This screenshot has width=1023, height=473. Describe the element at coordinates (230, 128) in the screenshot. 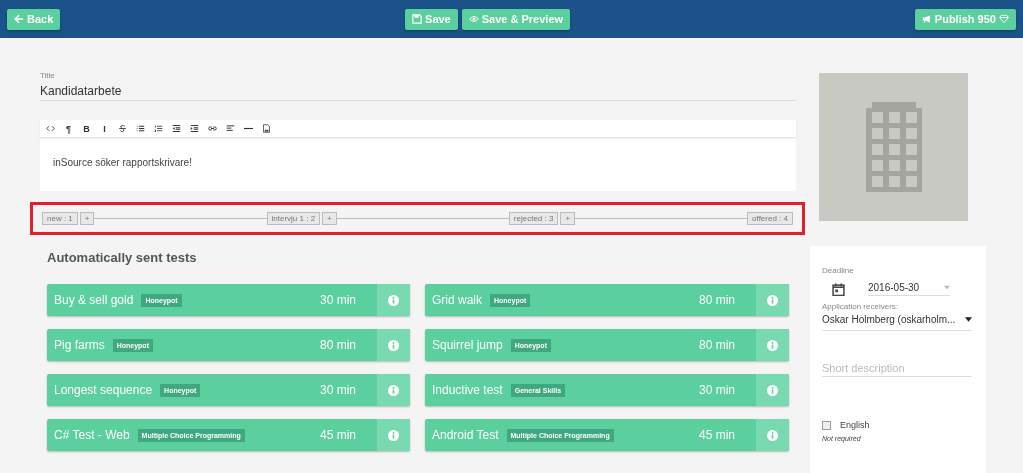

I see `align-left-icon` at that location.